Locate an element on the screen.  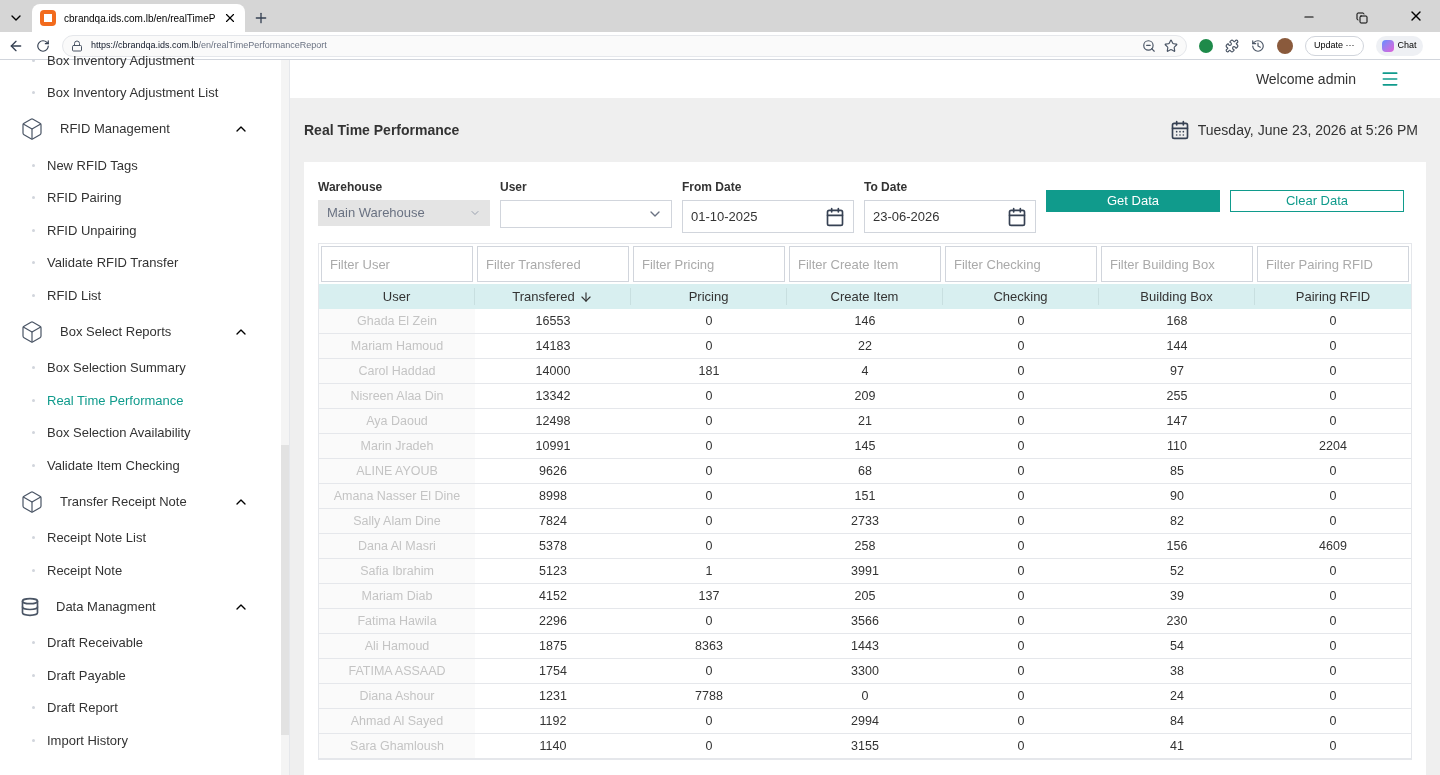
star-icon is located at coordinates (1171, 45).